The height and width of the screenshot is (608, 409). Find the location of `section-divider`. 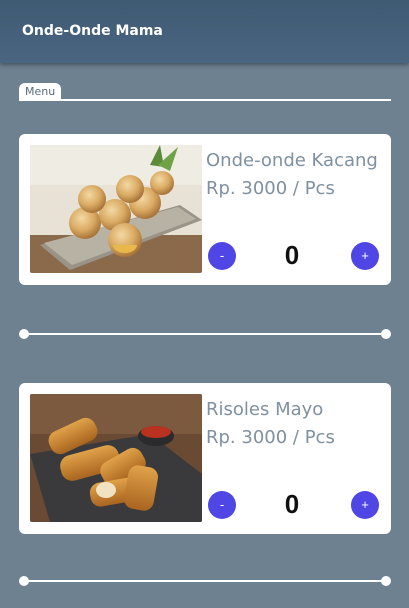

section-divider is located at coordinates (205, 100).